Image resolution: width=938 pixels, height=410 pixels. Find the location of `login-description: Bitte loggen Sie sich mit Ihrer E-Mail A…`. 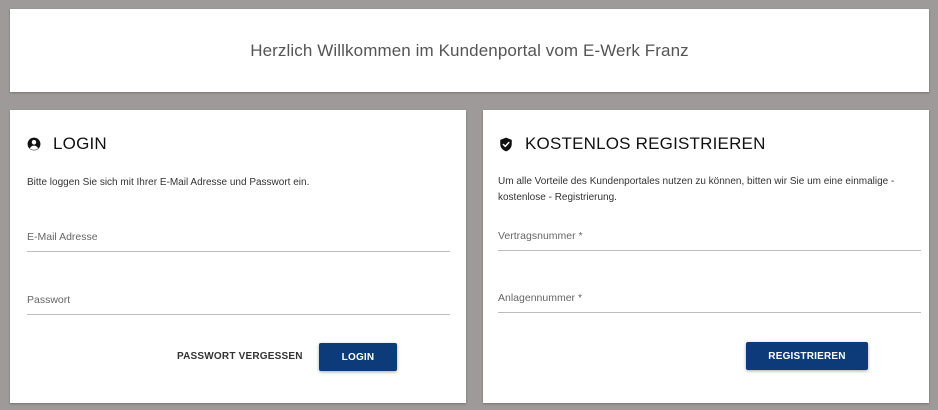

login-description: Bitte loggen Sie sich mit Ihrer E-Mail A… is located at coordinates (168, 182).